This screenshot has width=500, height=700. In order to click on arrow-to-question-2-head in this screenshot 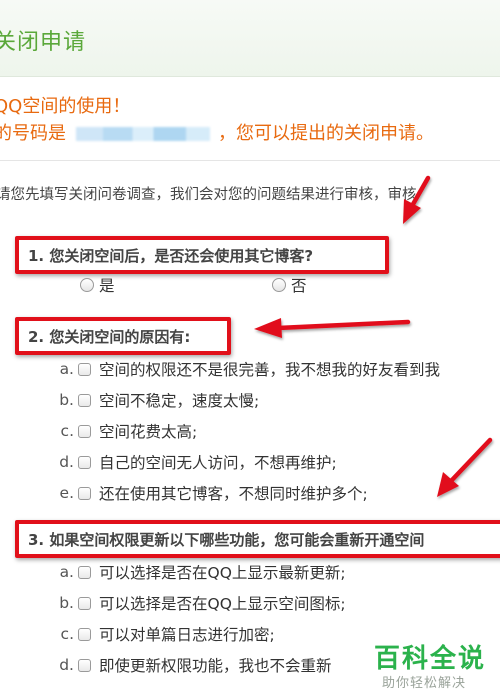, I will do `click(268, 328)`.